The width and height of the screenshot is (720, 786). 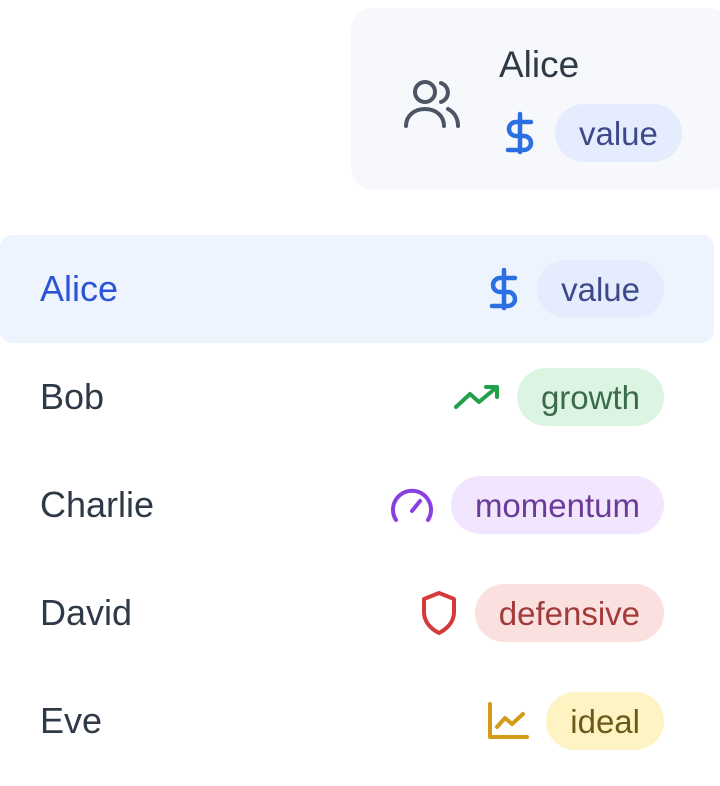 What do you see at coordinates (439, 613) in the screenshot?
I see `shield-icon` at bounding box center [439, 613].